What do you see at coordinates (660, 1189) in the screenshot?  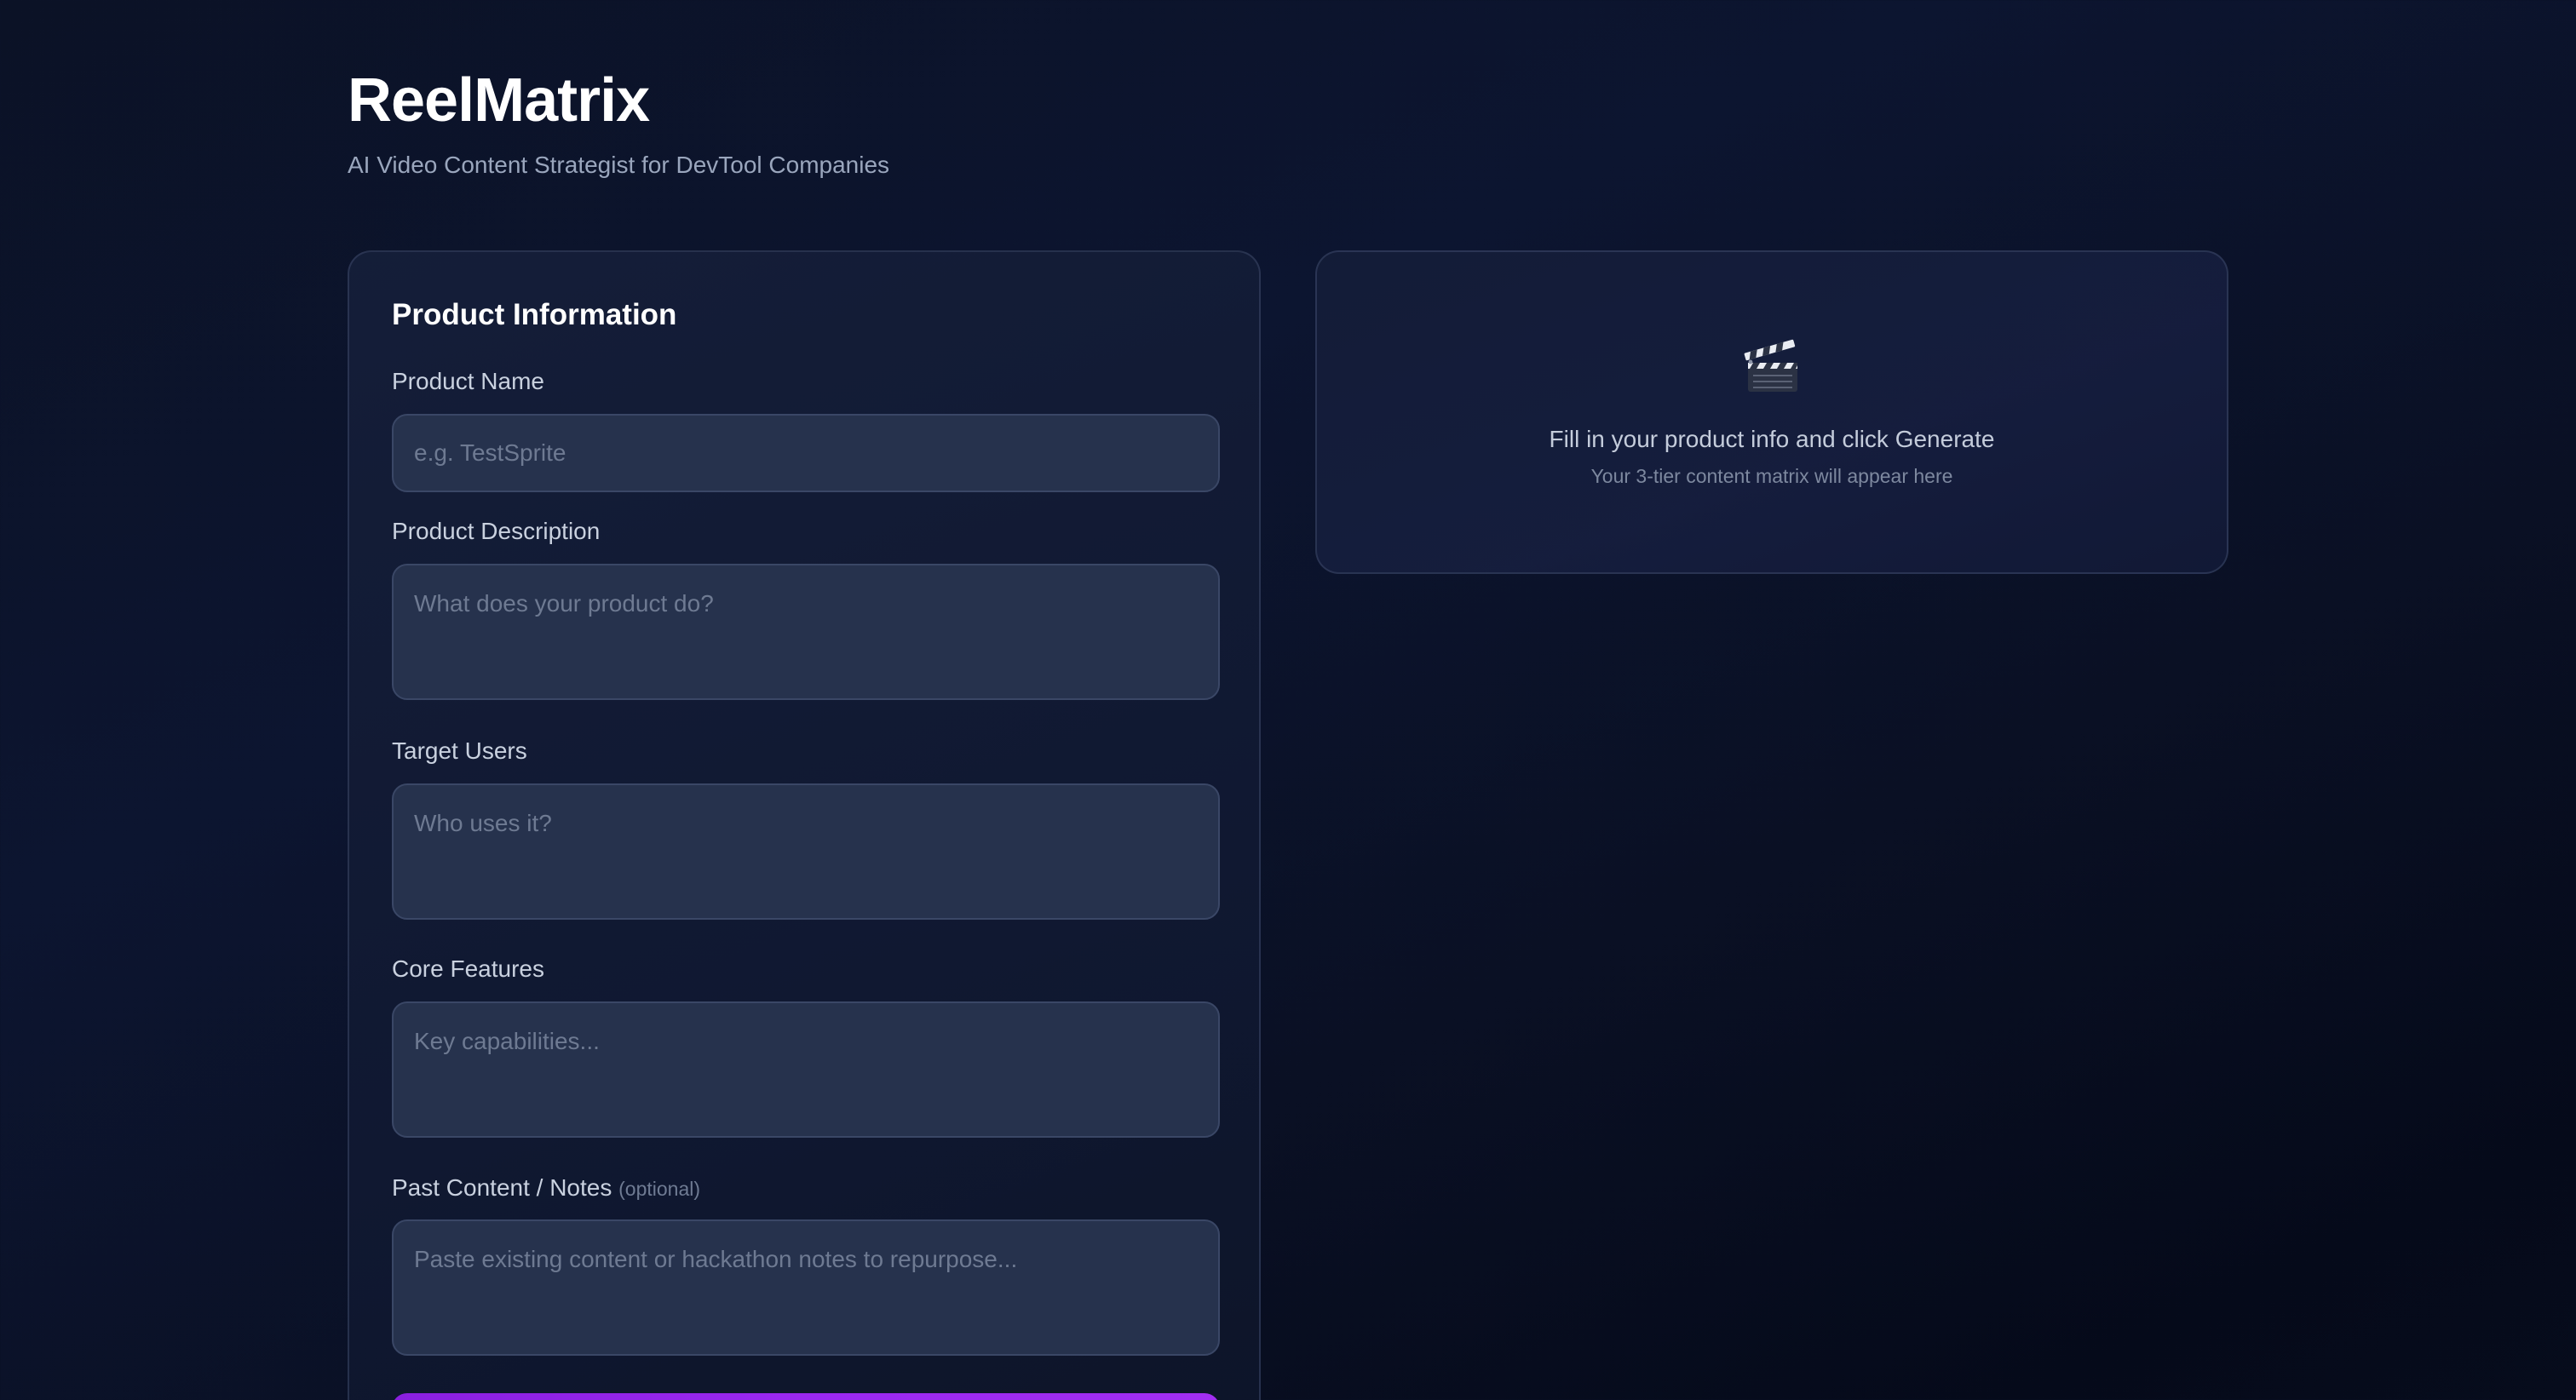 I see `optional-tag: (optional)` at bounding box center [660, 1189].